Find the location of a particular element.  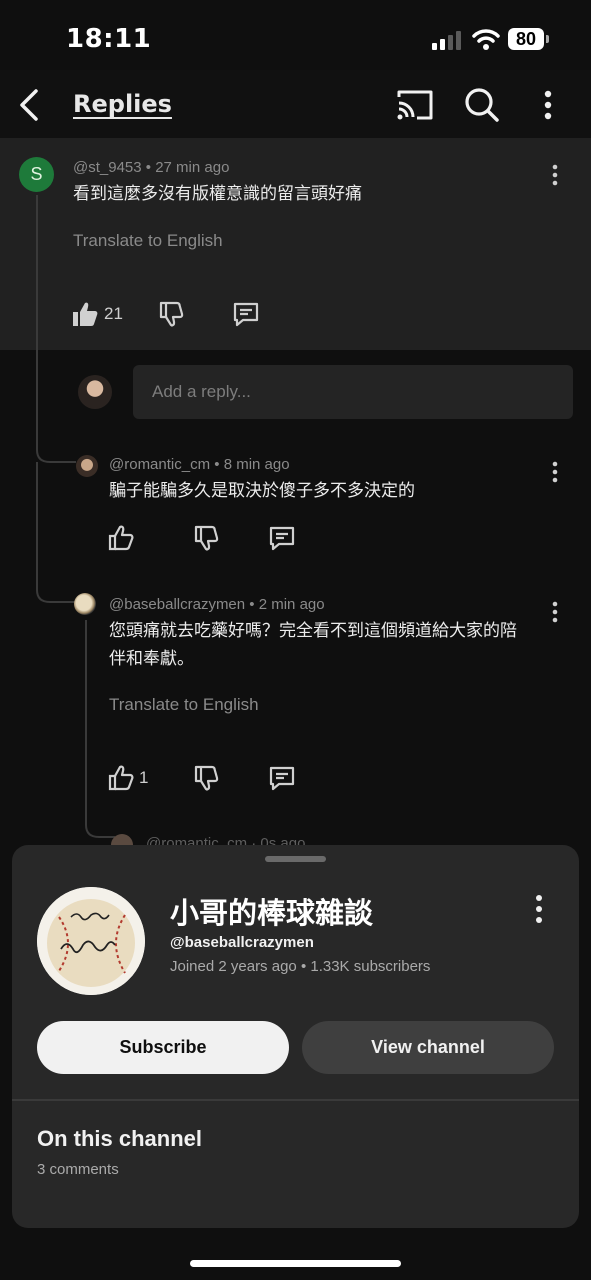

home-indicator is located at coordinates (295, 1263).